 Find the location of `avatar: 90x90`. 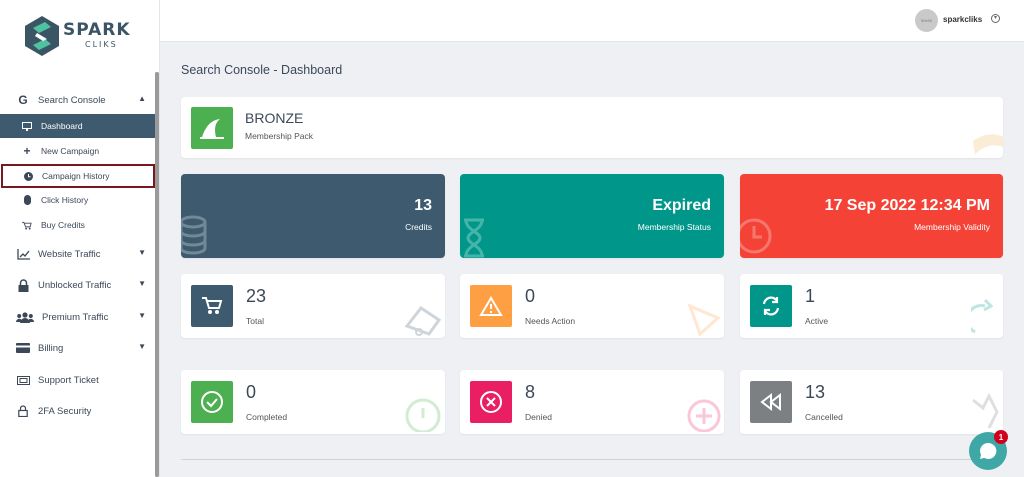

avatar: 90x90 is located at coordinates (926, 20).